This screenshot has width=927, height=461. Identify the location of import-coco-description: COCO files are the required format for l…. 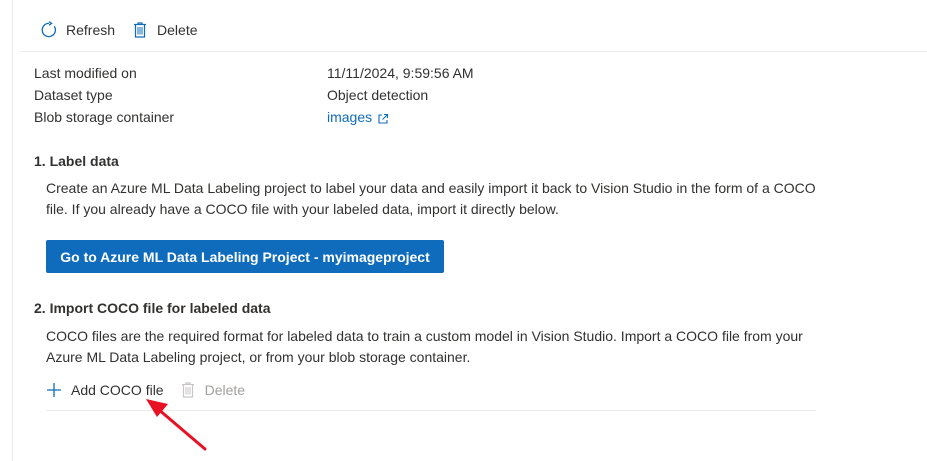
(424, 346).